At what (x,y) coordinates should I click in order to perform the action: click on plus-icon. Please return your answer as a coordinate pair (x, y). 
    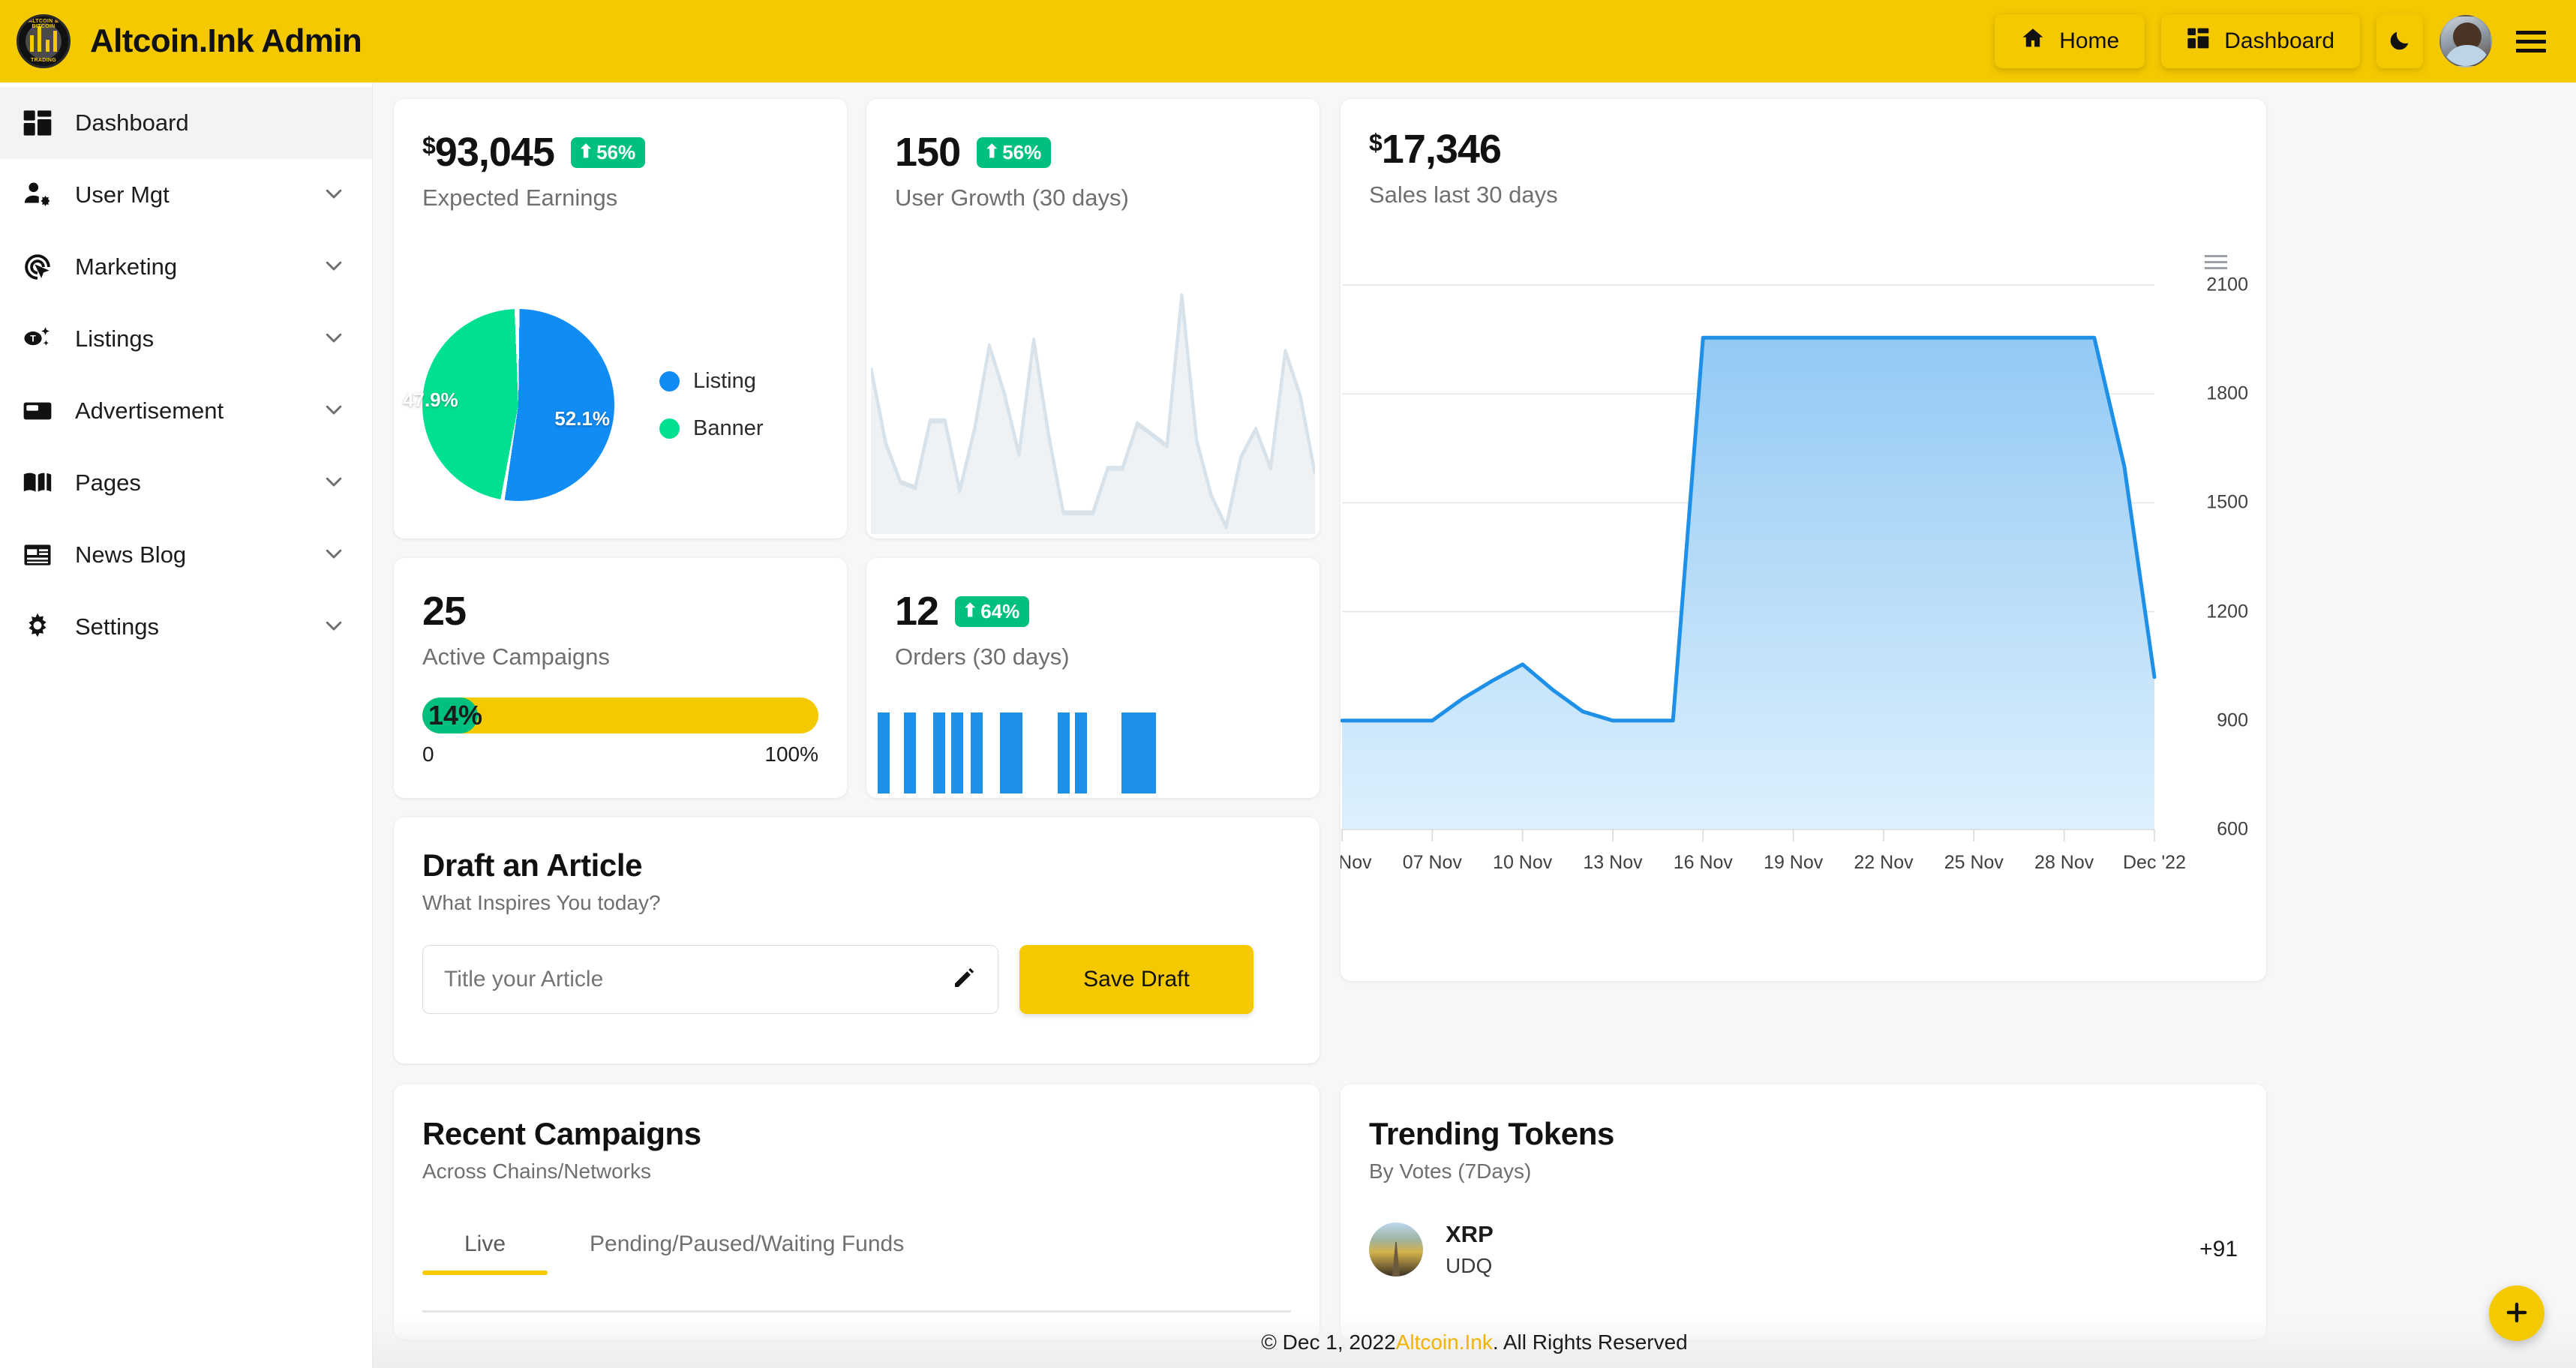
    Looking at the image, I should click on (2516, 1313).